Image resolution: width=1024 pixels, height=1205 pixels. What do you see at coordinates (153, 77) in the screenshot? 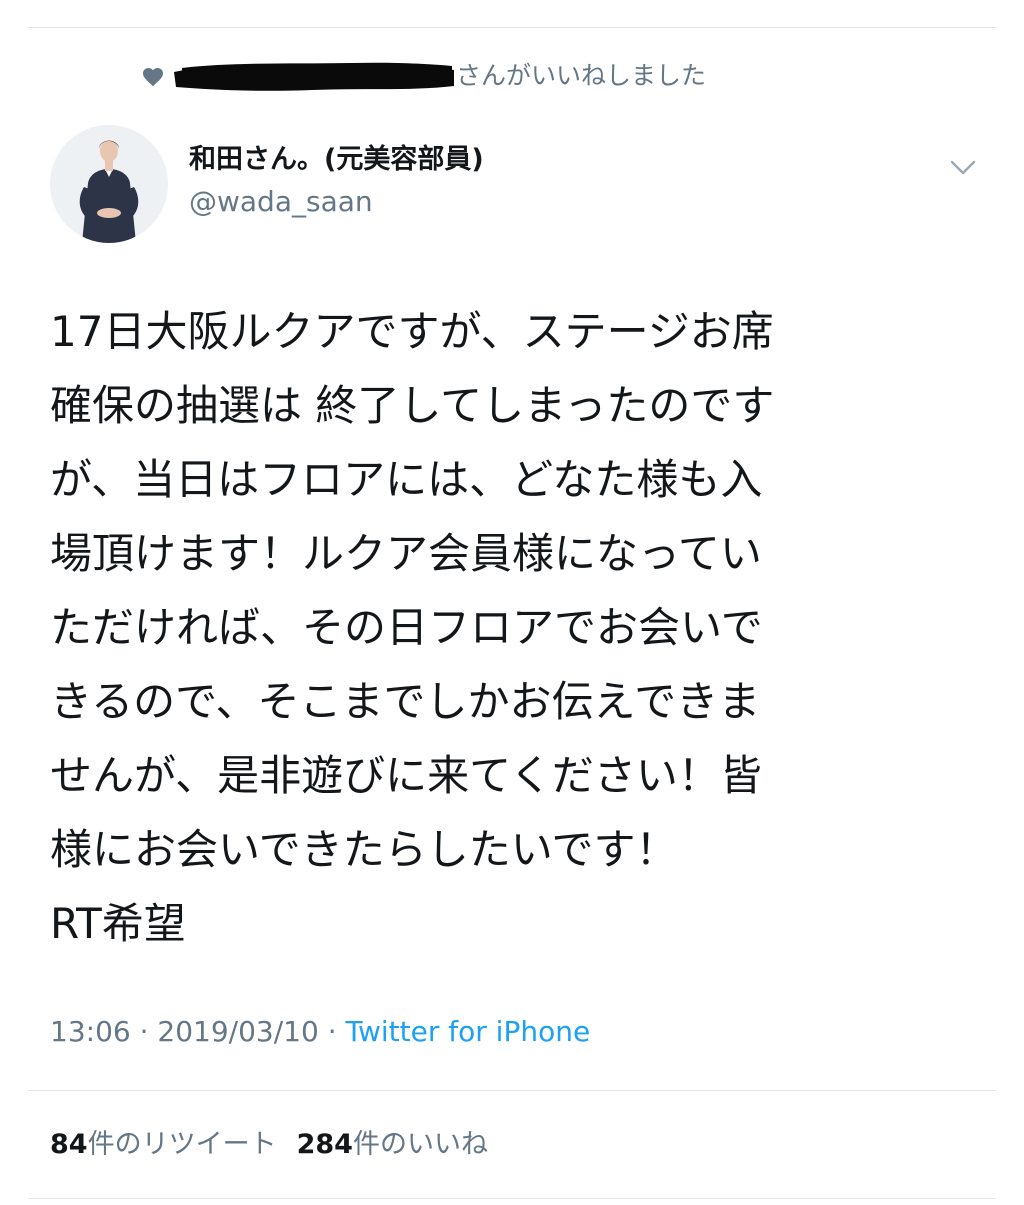
I see `heart-icon` at bounding box center [153, 77].